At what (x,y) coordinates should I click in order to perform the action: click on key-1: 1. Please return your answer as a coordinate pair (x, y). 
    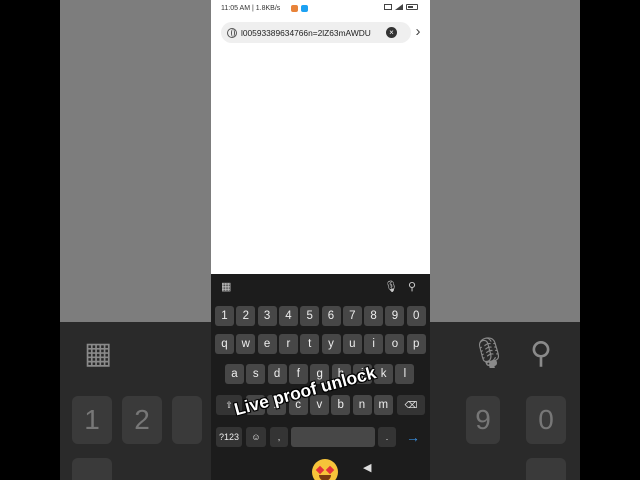
    Looking at the image, I should click on (224, 316).